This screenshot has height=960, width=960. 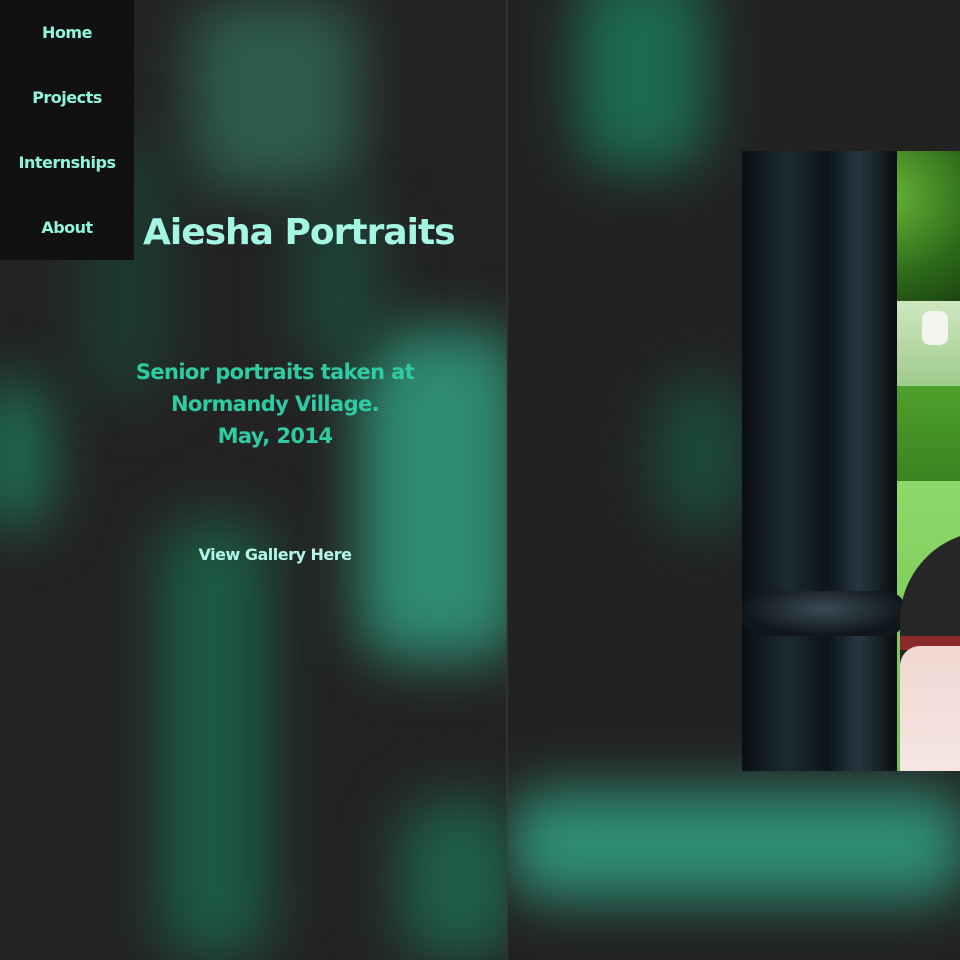 What do you see at coordinates (819, 461) in the screenshot?
I see `photo-lamp-post` at bounding box center [819, 461].